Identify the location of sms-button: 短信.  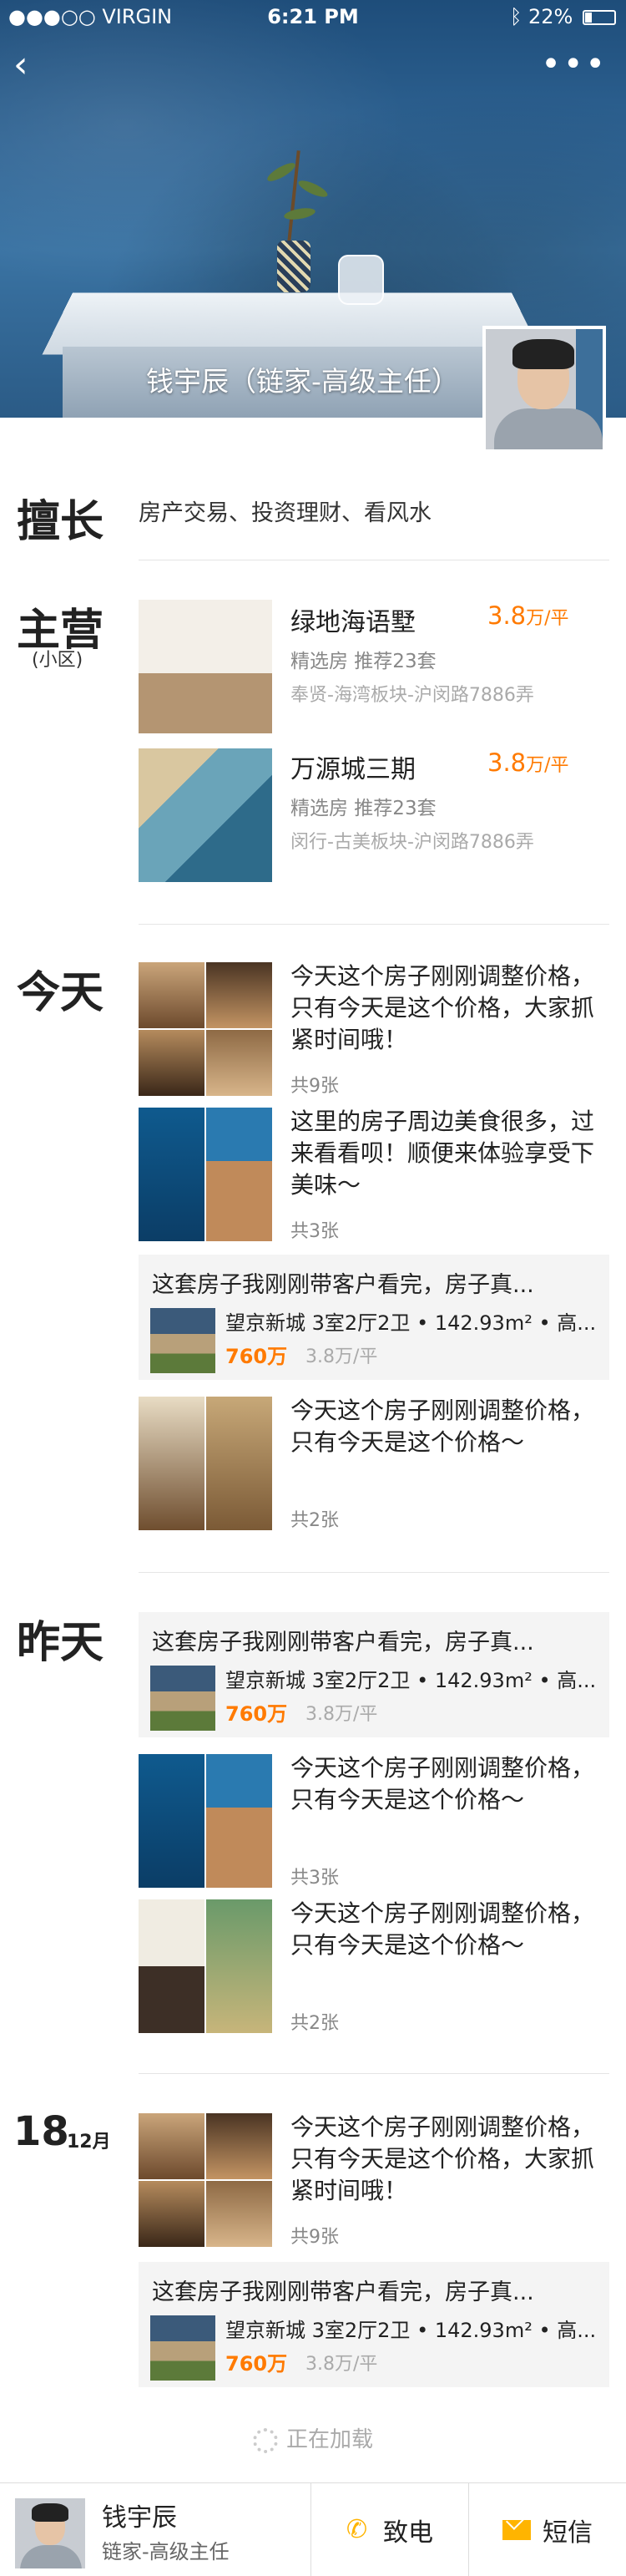
(547, 2529).